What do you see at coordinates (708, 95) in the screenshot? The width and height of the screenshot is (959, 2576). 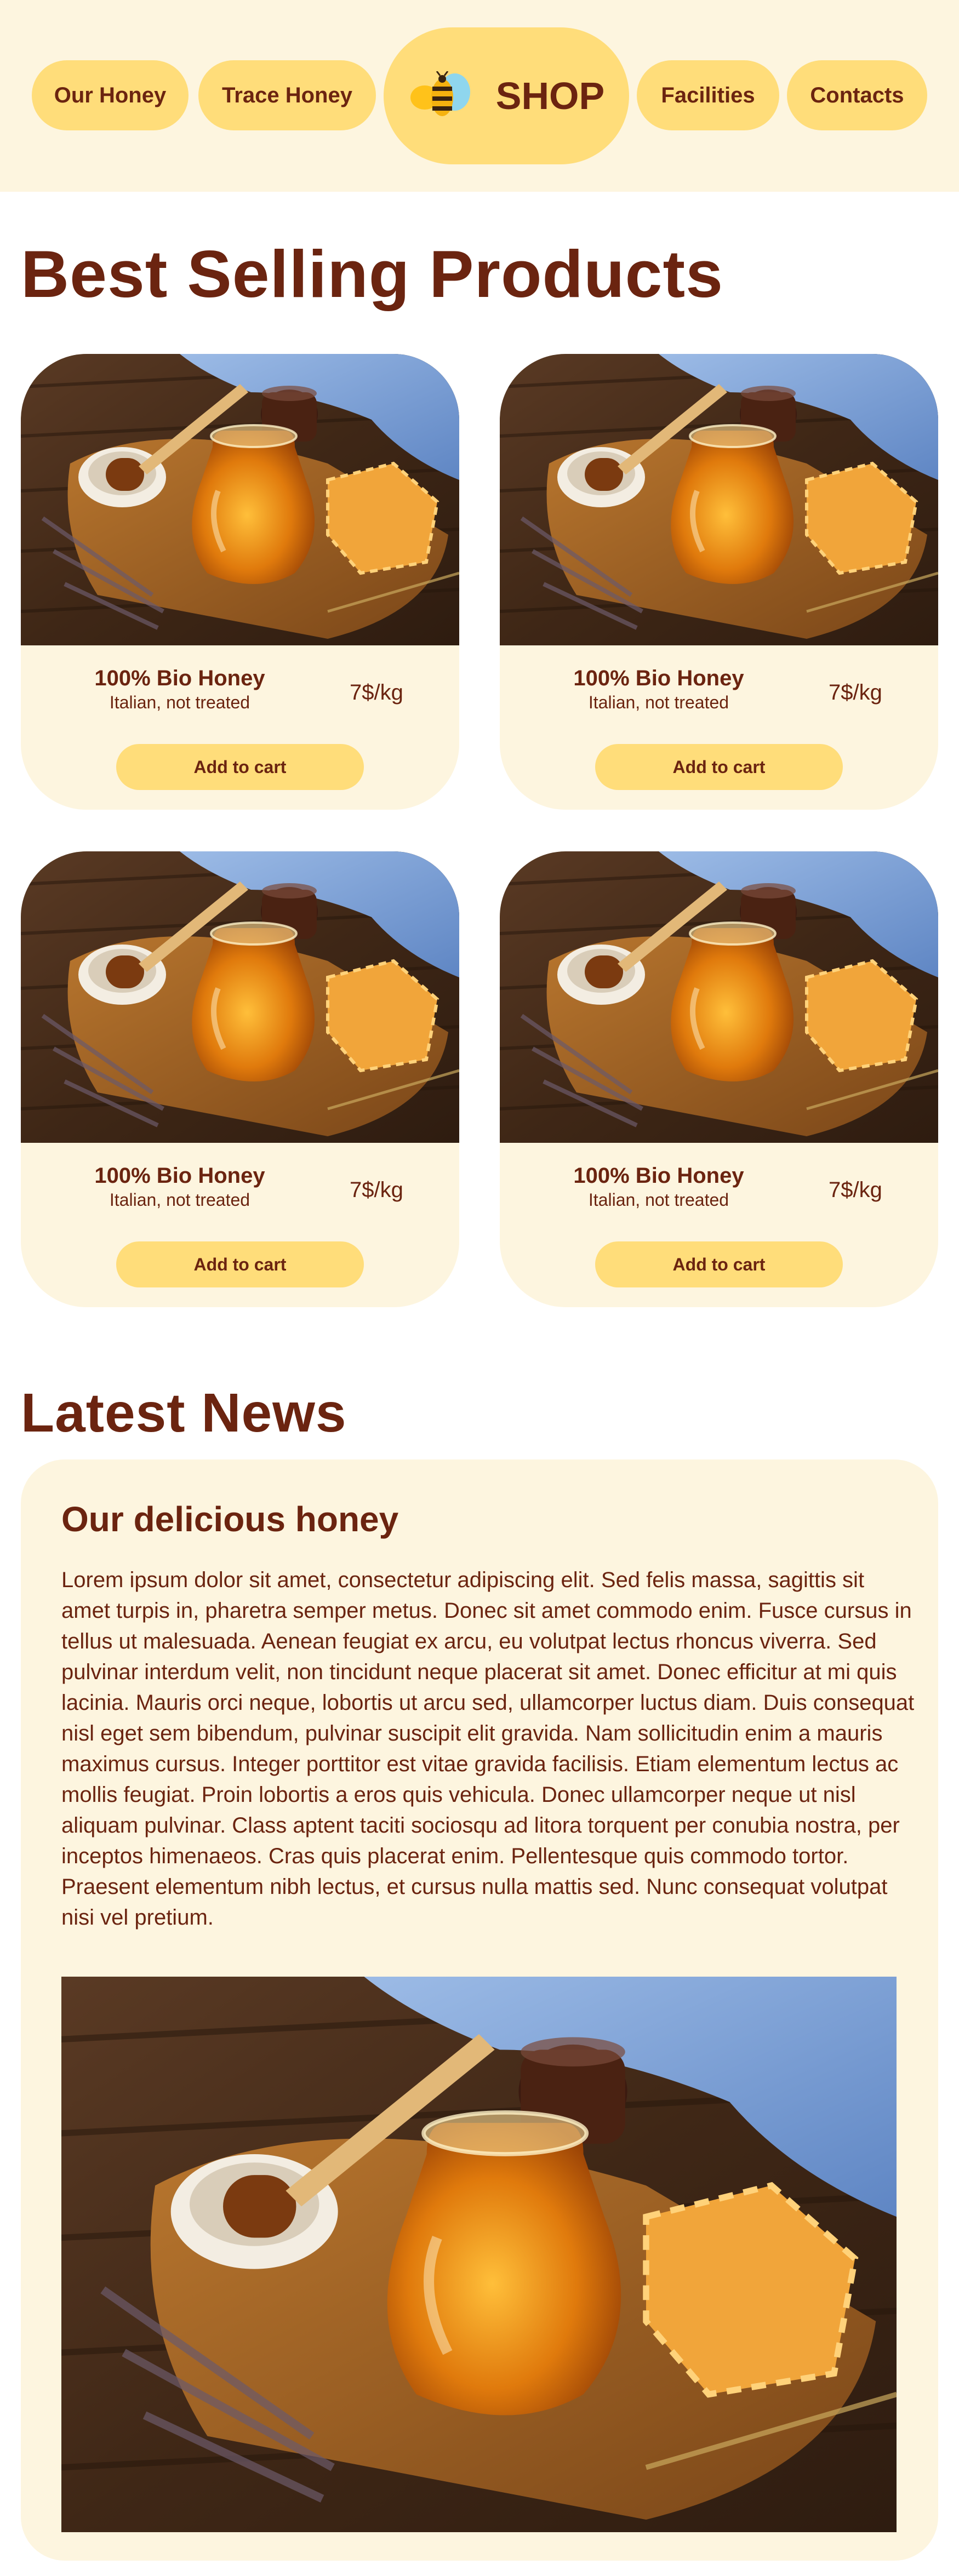 I see `nav-facilities: Facilities` at bounding box center [708, 95].